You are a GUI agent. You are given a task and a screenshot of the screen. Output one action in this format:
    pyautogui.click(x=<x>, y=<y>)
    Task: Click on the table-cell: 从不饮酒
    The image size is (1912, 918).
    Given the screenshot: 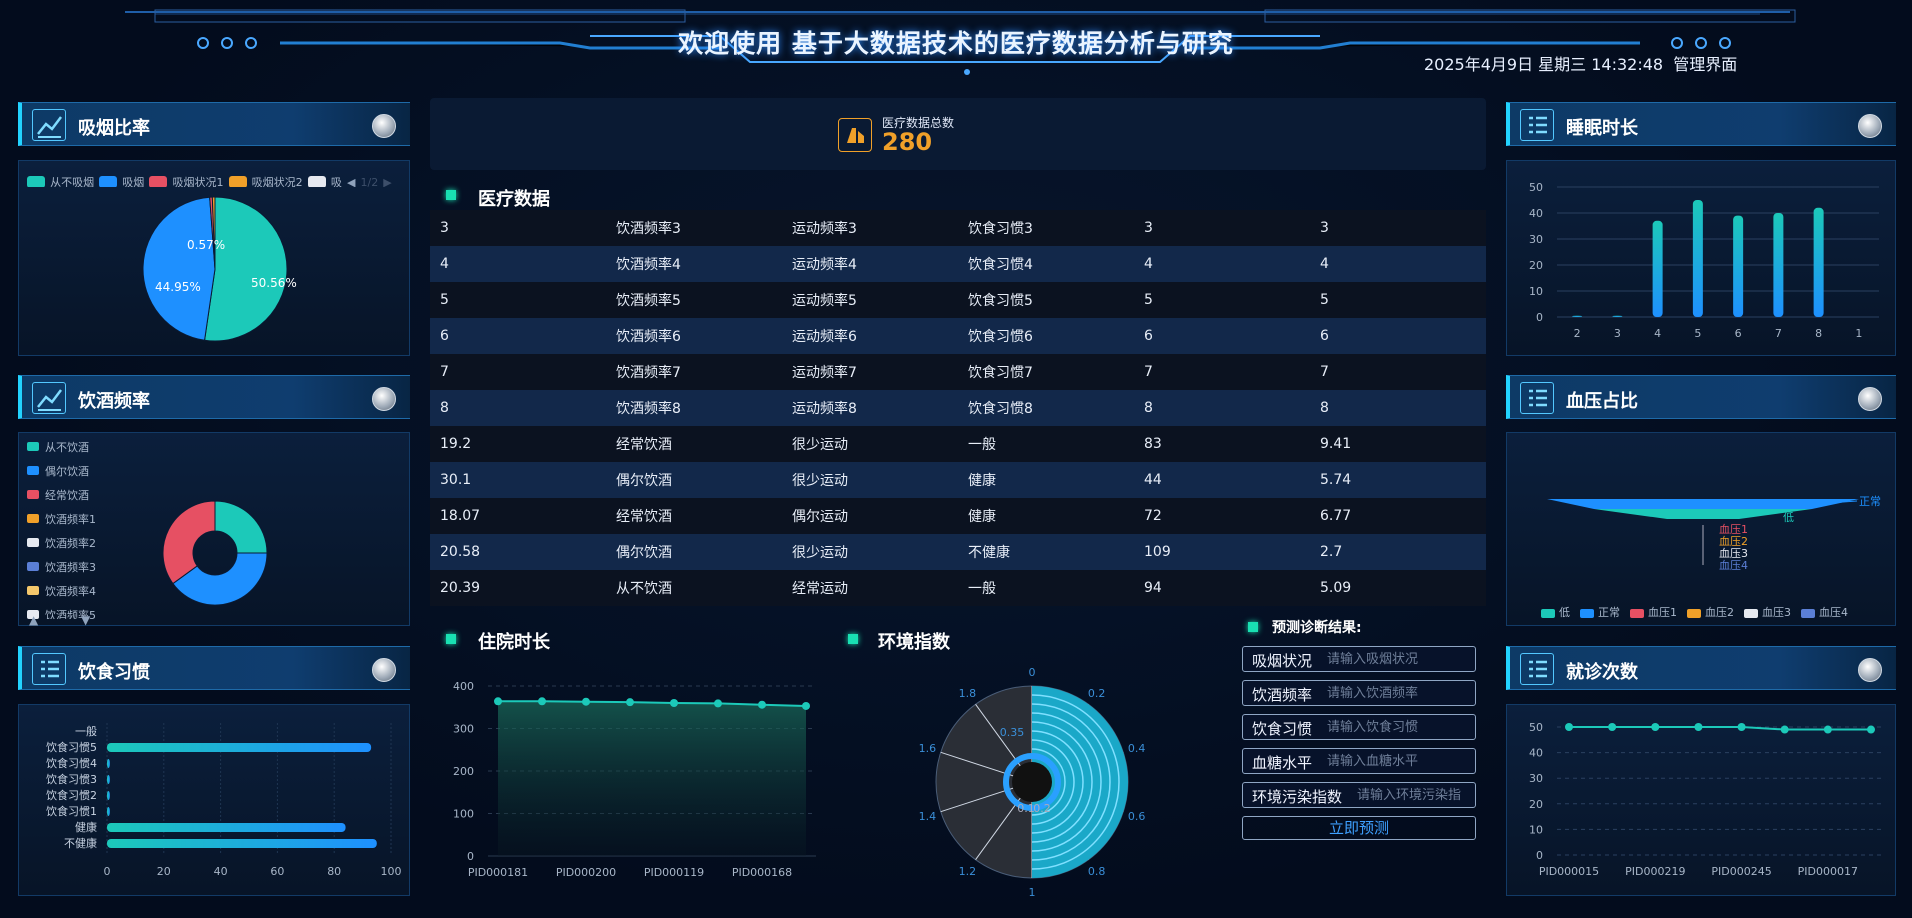 What is the action you would take?
    pyautogui.click(x=644, y=589)
    